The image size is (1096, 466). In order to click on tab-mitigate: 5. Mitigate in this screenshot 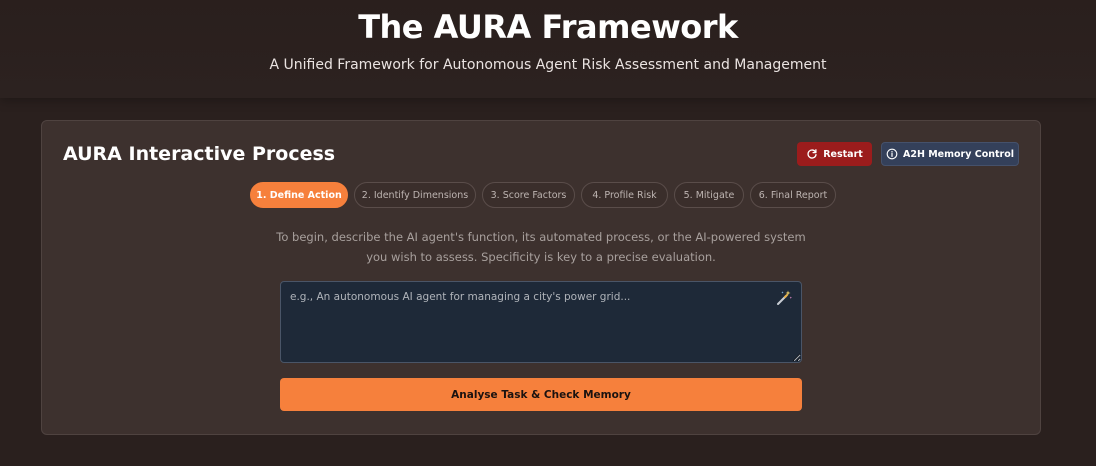, I will do `click(709, 195)`.